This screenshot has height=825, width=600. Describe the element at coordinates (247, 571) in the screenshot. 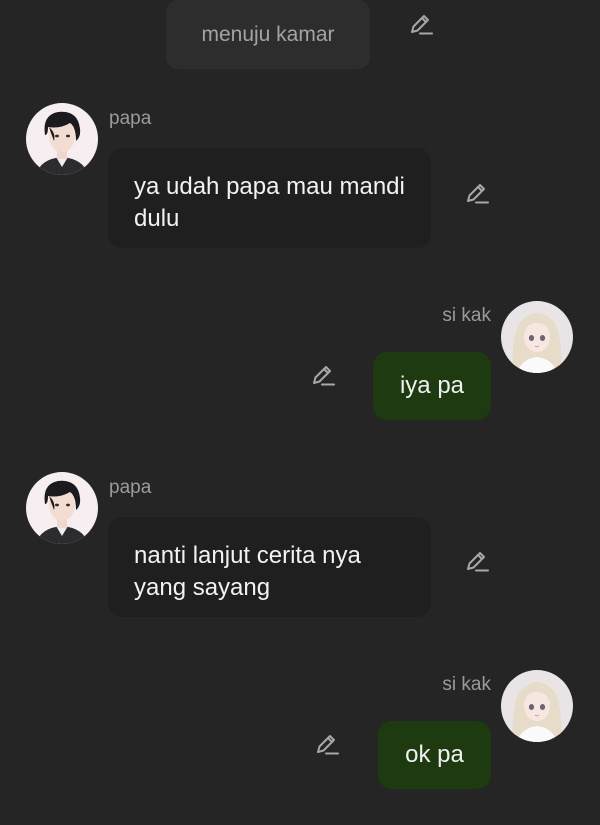

I see `message-text: nanti lanjut cerita nya yang sayang` at that location.